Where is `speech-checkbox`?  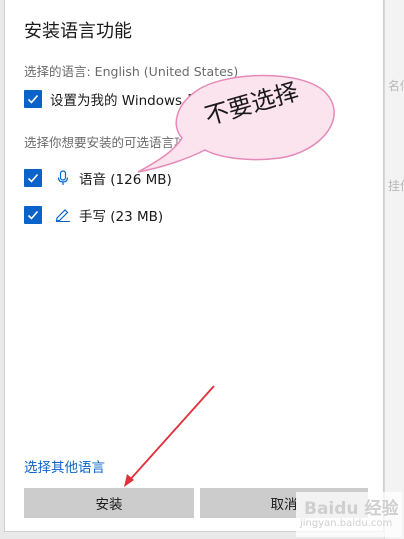 speech-checkbox is located at coordinates (33, 178).